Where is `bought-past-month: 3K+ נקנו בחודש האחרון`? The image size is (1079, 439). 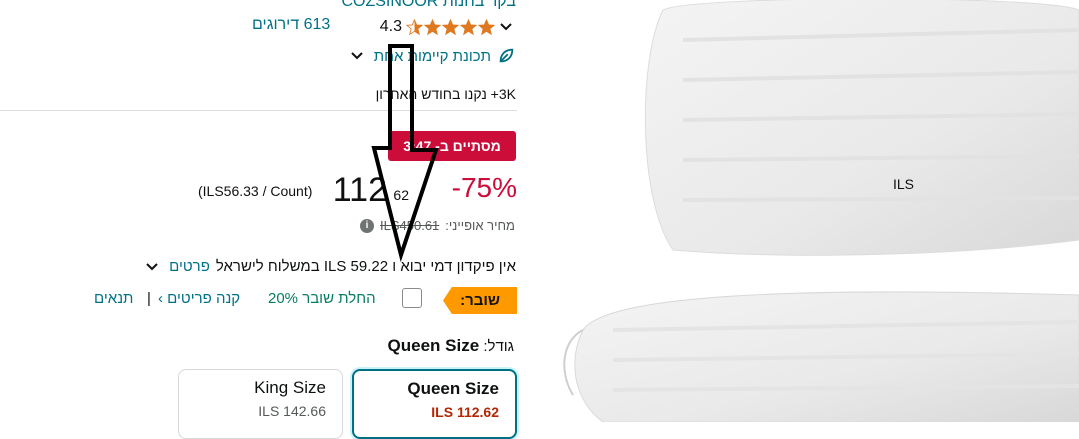
bought-past-month: 3K+ נקנו בחודש האחרון is located at coordinates (445, 94).